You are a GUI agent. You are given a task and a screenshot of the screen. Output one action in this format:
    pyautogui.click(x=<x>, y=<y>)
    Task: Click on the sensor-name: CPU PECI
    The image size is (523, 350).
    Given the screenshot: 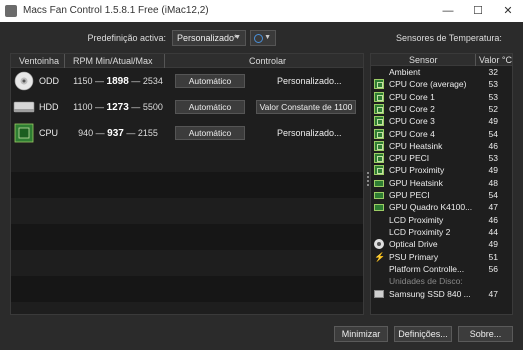 What is the action you would take?
    pyautogui.click(x=409, y=158)
    